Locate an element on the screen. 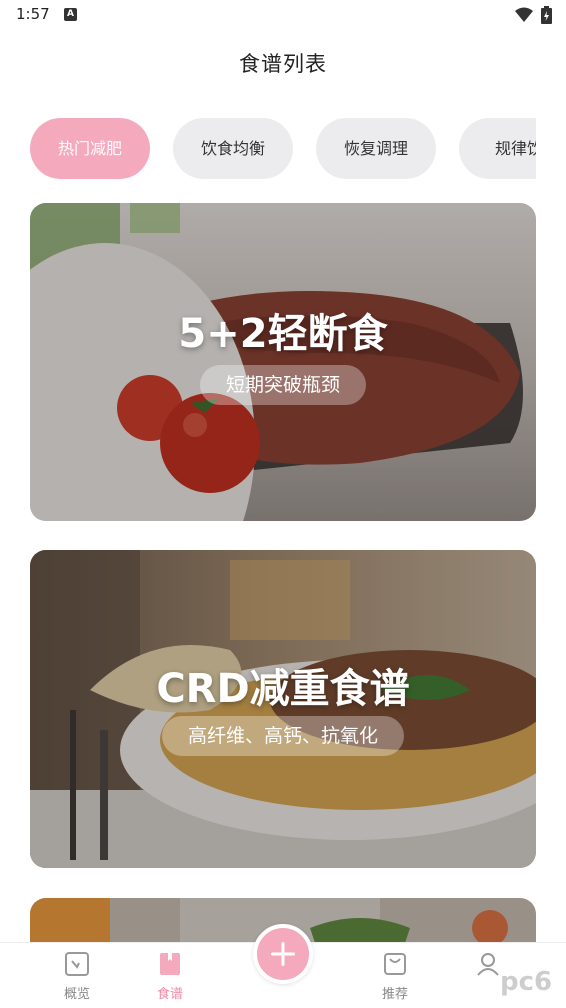 The image size is (566, 1008). nav-label: 推荐 is located at coordinates (394, 994).